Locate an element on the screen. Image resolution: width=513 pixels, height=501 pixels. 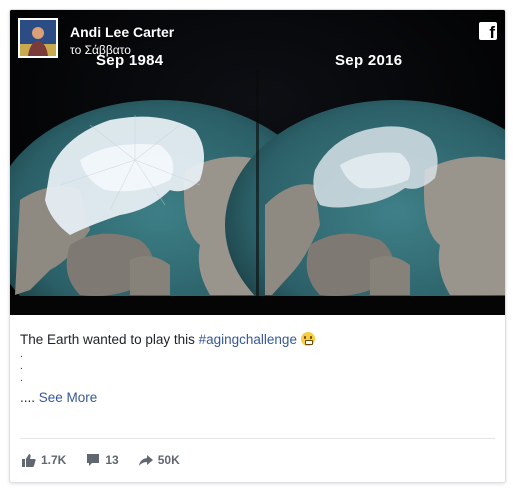
likes-stat: 1.7K is located at coordinates (44, 460).